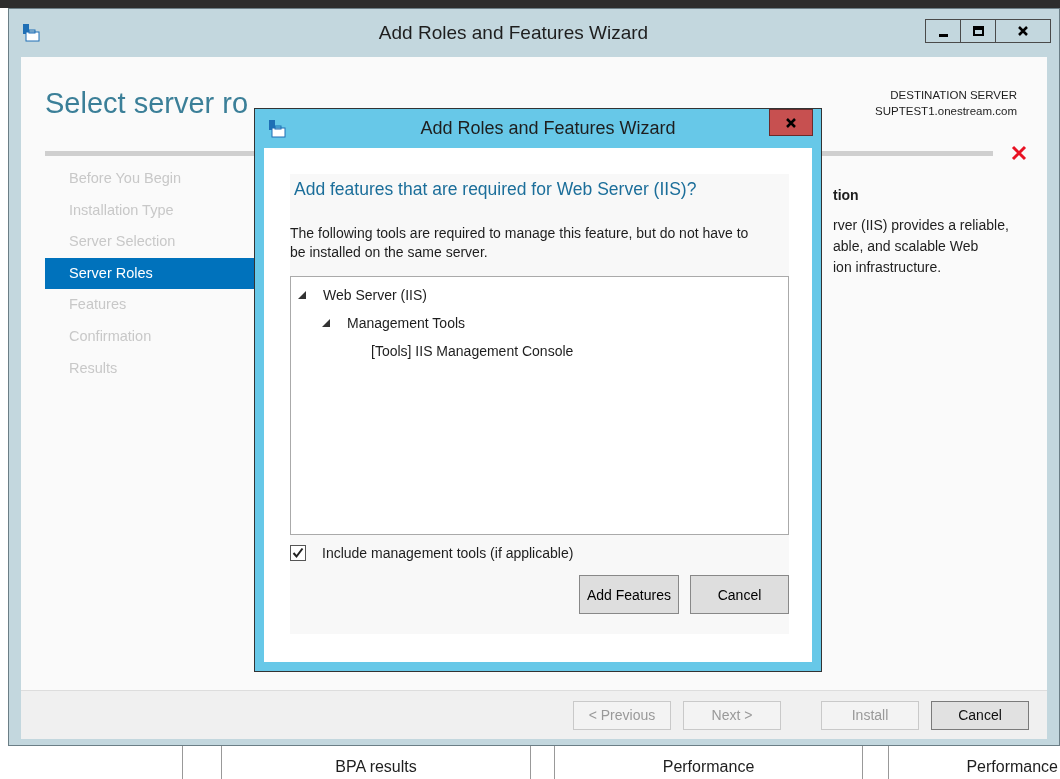 This screenshot has width=1060, height=779. What do you see at coordinates (739, 594) in the screenshot?
I see `dialog-button: Cancel` at bounding box center [739, 594].